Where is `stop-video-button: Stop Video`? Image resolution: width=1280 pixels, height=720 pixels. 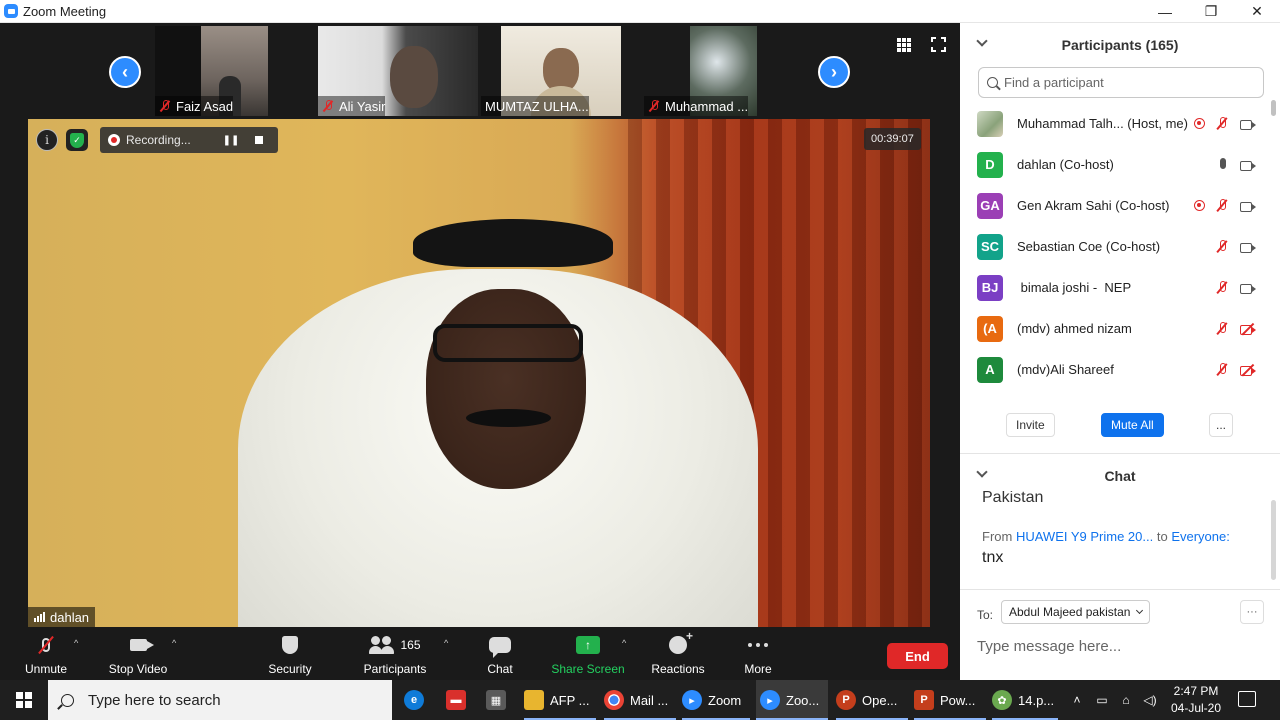
stop-video-button: Stop Video is located at coordinates (138, 654).